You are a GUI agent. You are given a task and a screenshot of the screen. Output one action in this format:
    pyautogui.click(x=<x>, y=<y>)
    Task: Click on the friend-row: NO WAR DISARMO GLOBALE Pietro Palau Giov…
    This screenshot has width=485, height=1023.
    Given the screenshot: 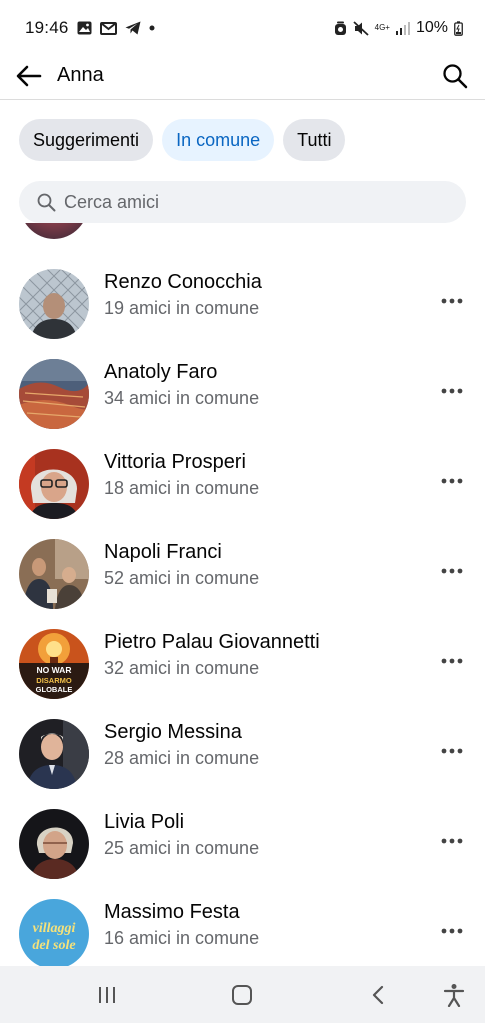 What is the action you would take?
    pyautogui.click(x=242, y=663)
    